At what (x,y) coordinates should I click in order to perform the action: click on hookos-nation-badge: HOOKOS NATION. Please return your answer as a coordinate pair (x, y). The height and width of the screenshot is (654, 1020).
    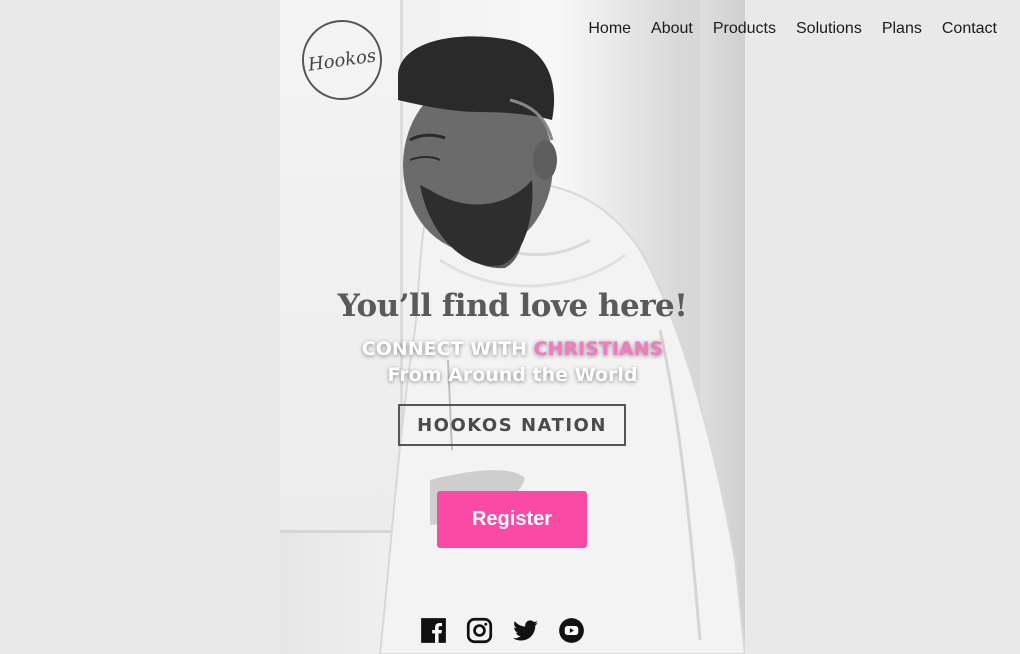
    Looking at the image, I should click on (512, 425).